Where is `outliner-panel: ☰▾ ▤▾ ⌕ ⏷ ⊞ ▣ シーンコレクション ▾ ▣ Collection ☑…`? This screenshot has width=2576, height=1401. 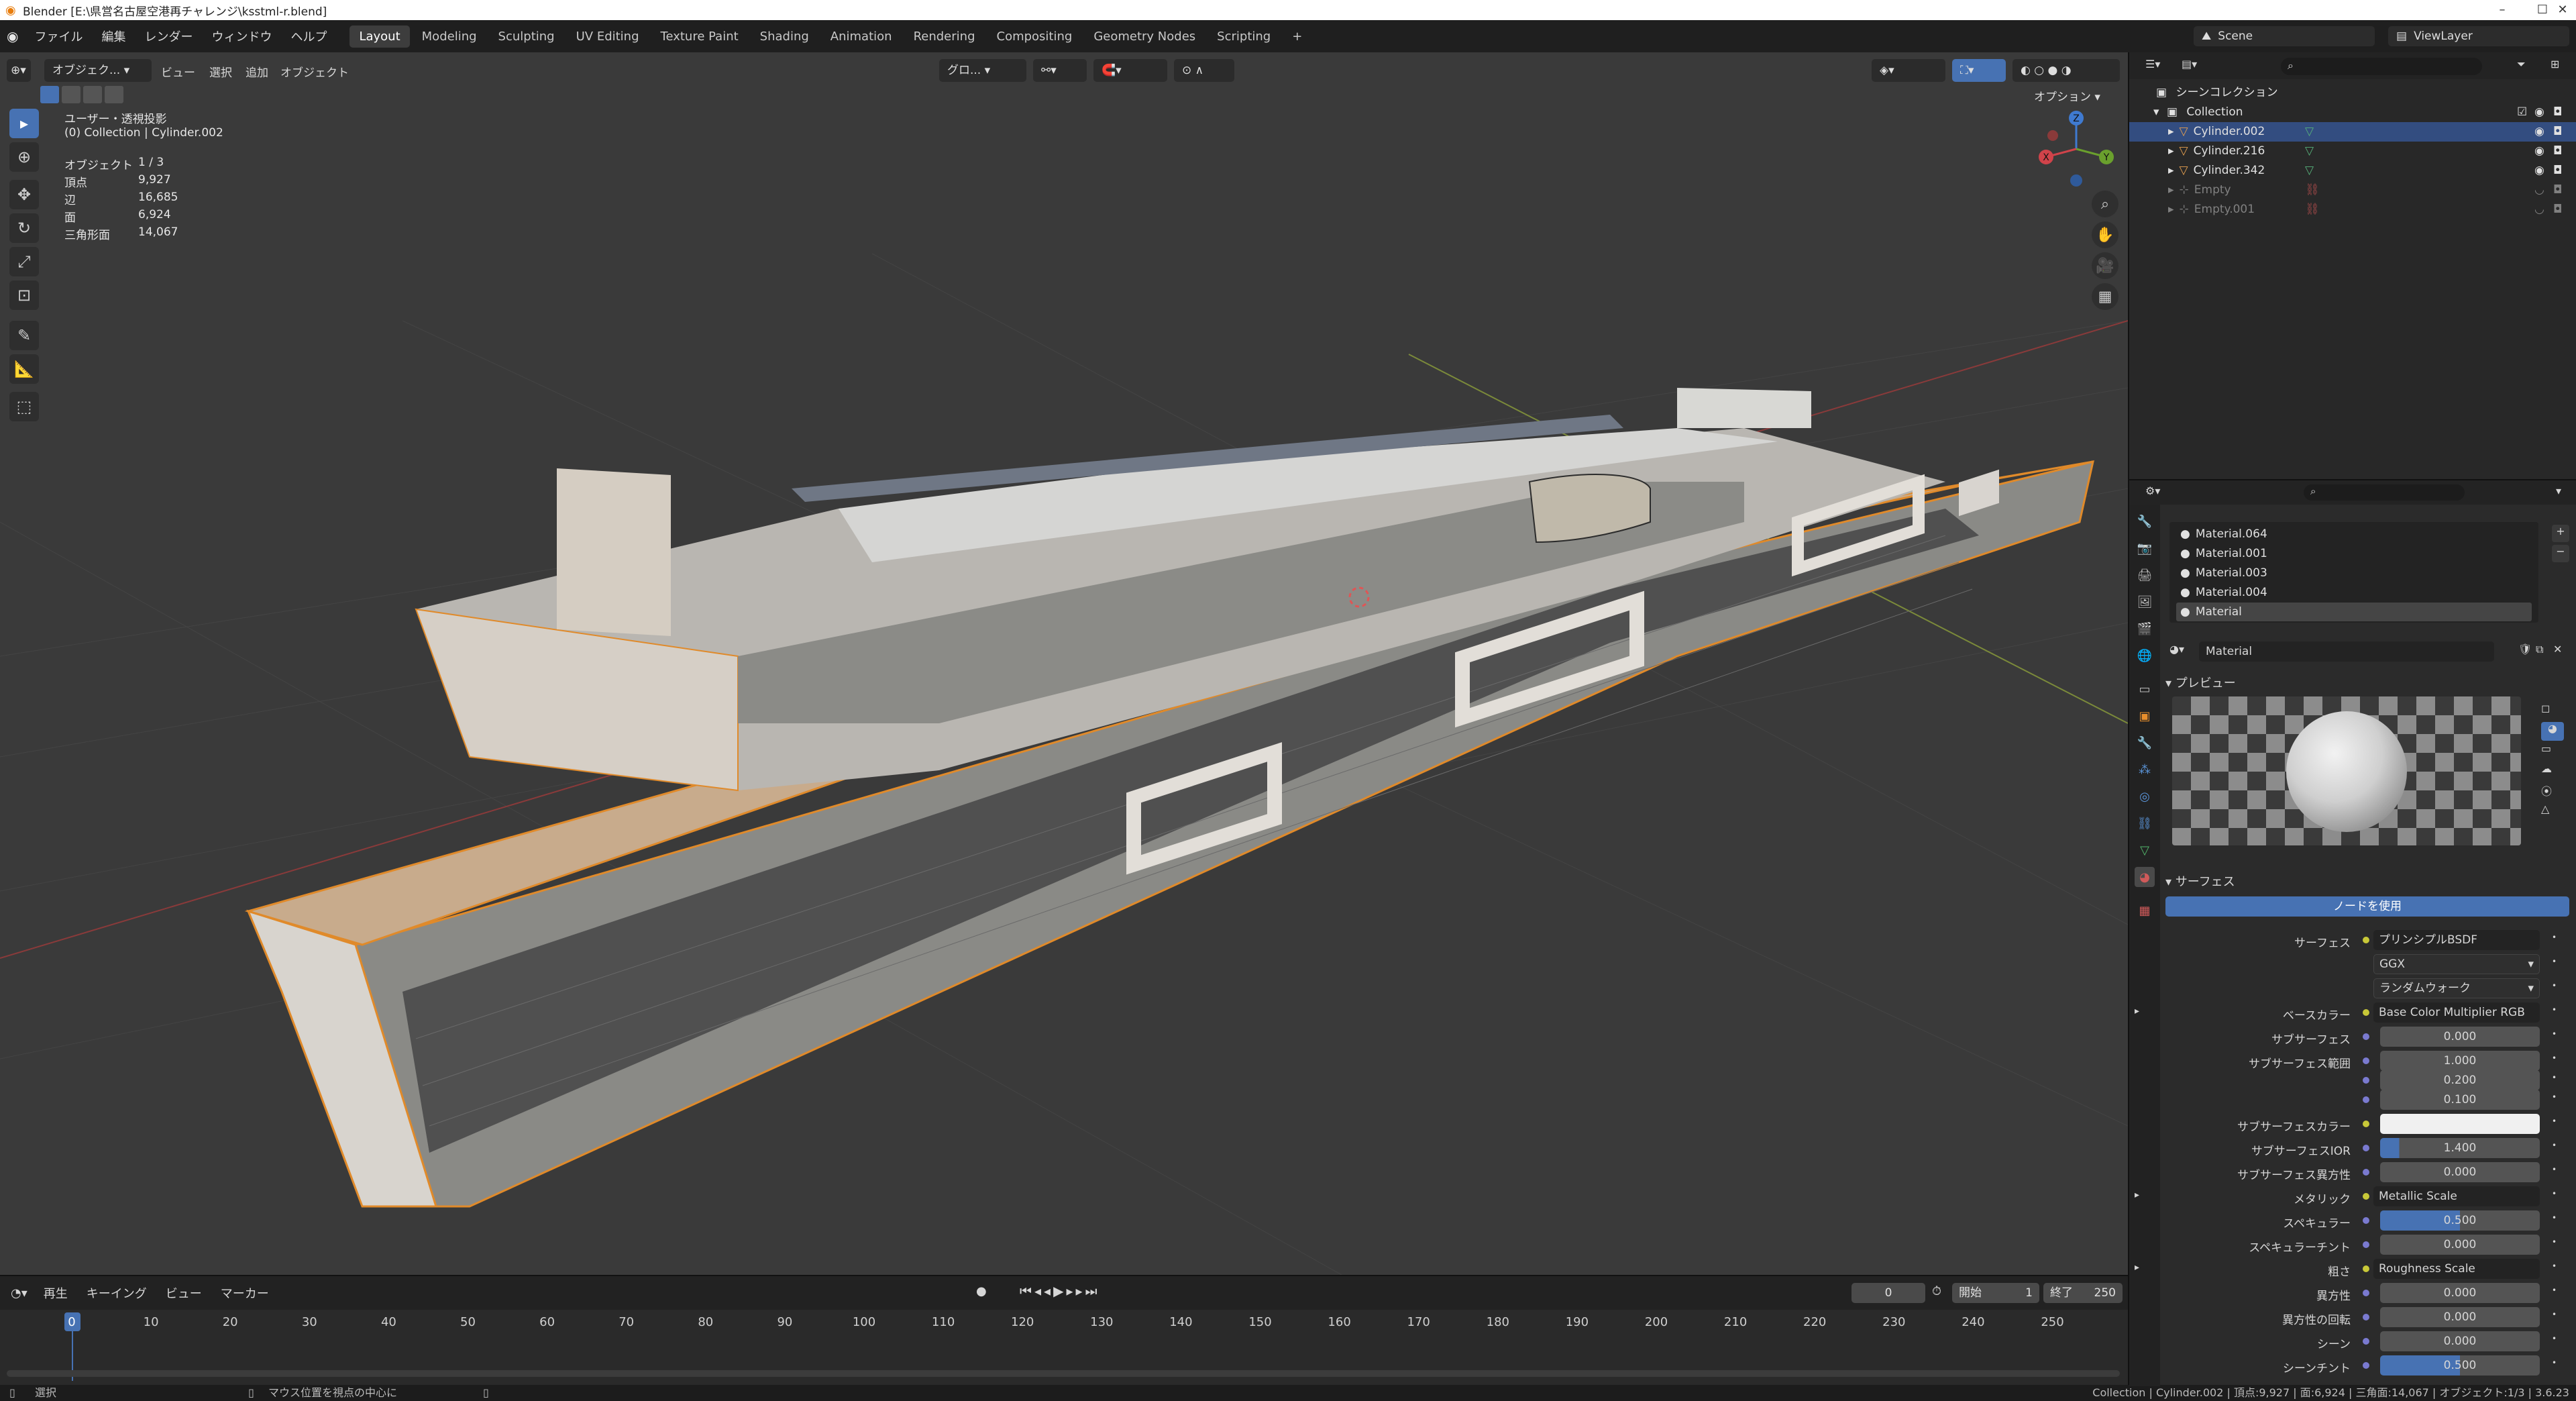
outliner-panel: ☰▾ ▤▾ ⌕ ⏷ ⊞ ▣ シーンコレクション ▾ ▣ Collection ☑… is located at coordinates (2352, 265).